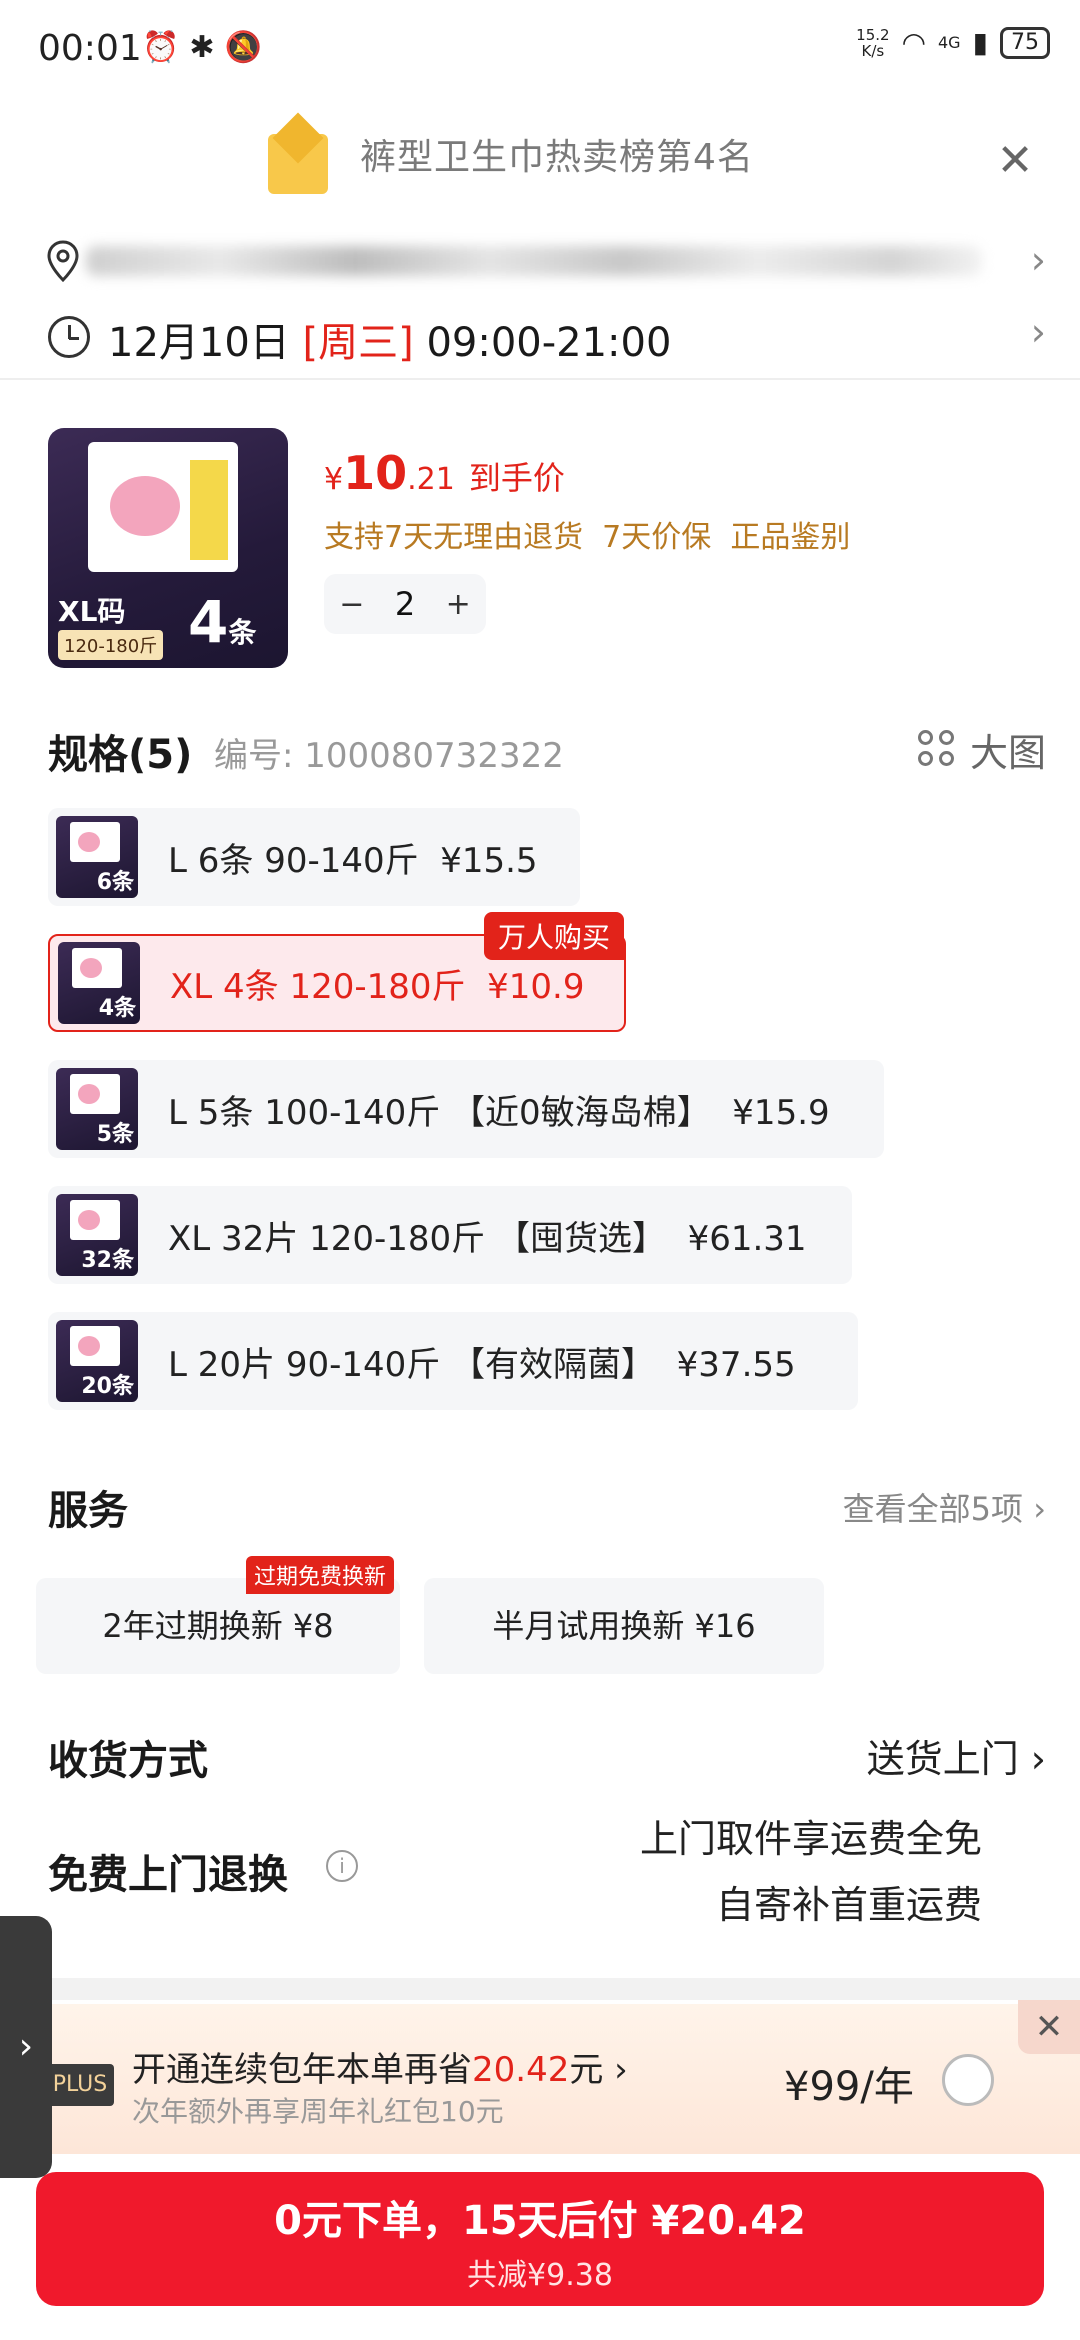 The width and height of the screenshot is (1080, 2340). I want to click on service-badge: 过期免费换新, so click(320, 1575).